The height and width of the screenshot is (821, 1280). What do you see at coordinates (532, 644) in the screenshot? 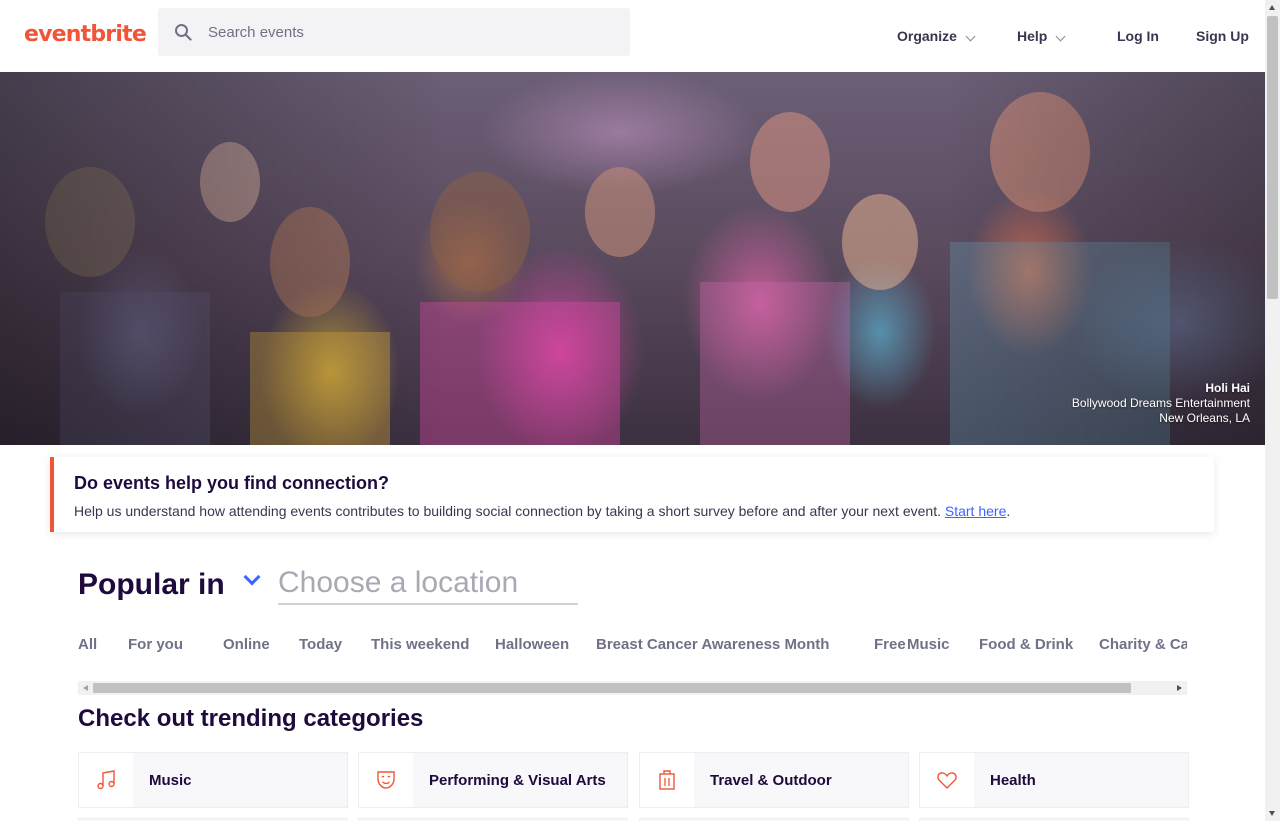
I see `tab-halloween: Halloween` at bounding box center [532, 644].